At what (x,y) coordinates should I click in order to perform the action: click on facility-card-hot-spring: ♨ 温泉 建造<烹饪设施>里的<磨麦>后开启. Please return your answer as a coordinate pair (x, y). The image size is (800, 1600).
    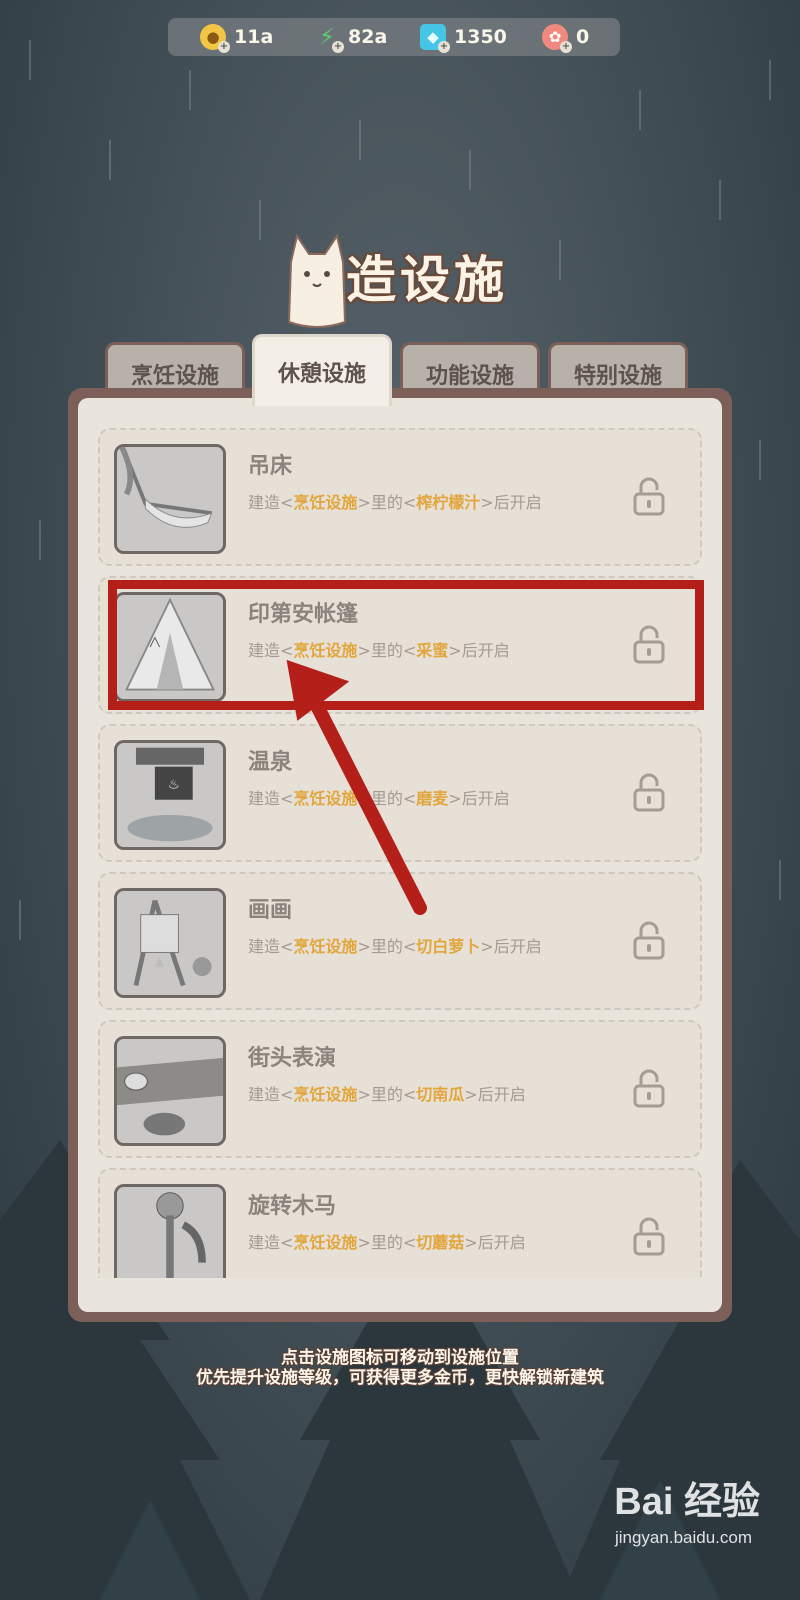
    Looking at the image, I should click on (400, 793).